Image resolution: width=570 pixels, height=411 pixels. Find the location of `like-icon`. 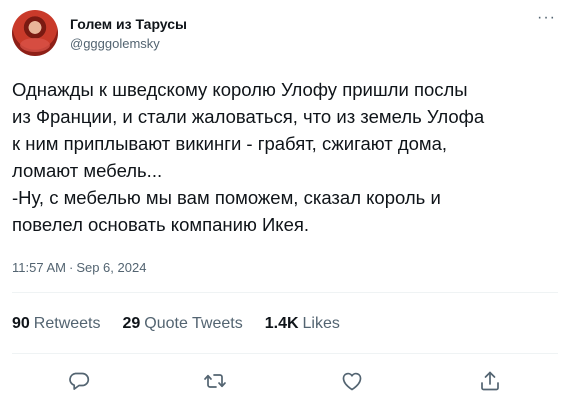

like-icon is located at coordinates (352, 381).